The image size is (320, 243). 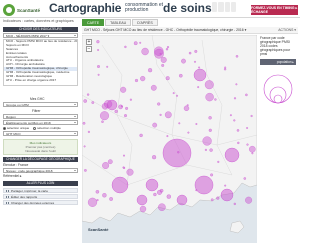 I want to click on list-item: ATU - Prise en charge urgence 2017, so click(x=40, y=80).